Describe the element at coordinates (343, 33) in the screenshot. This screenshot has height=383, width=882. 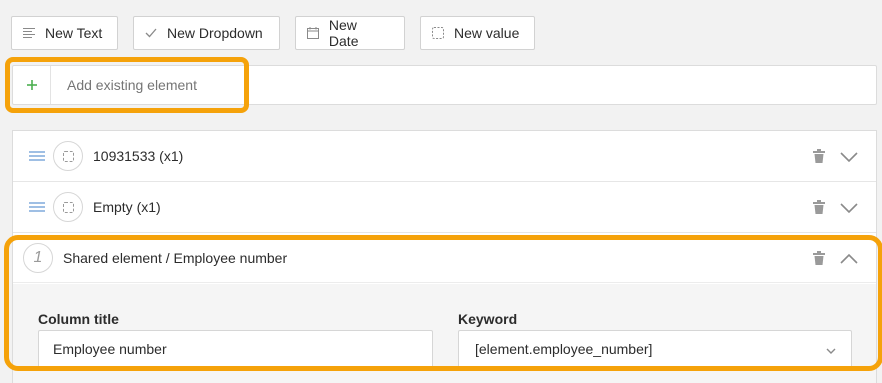
I see `new-date-label: New Date` at that location.